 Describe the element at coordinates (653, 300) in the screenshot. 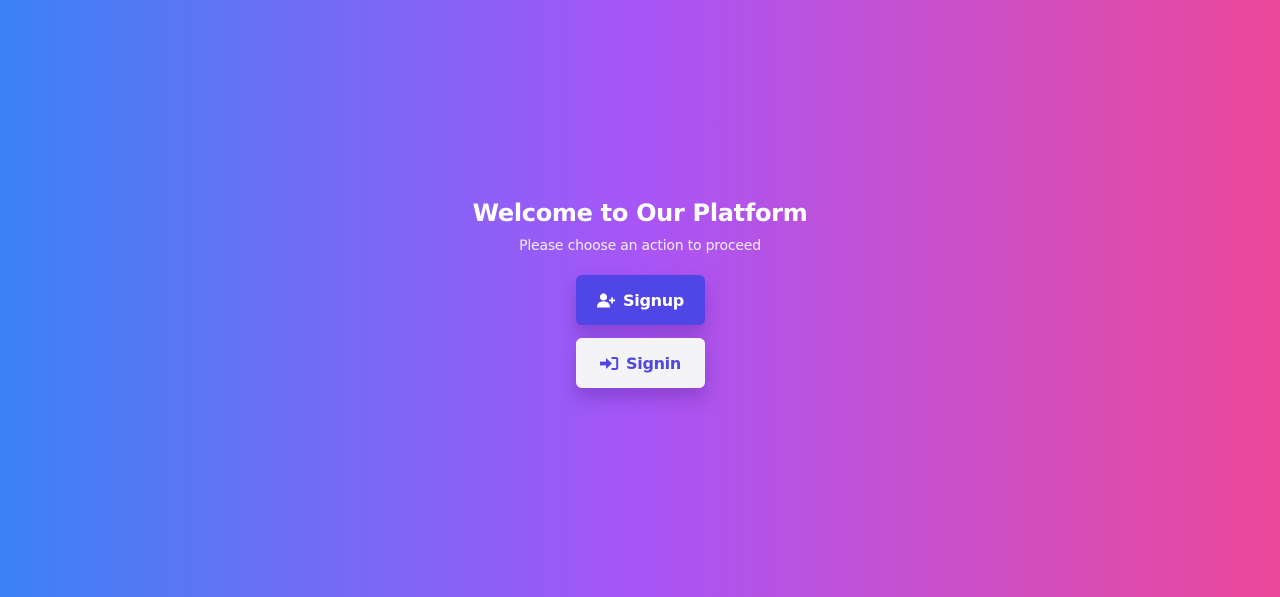

I see `signup-label: Signup` at that location.